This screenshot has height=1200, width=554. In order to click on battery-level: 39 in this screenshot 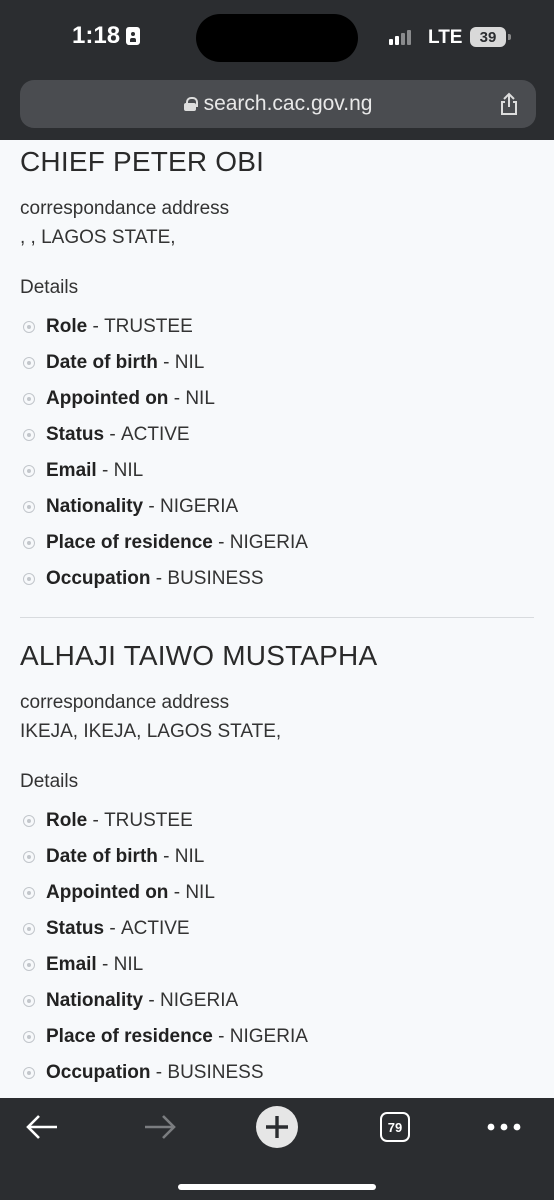, I will do `click(488, 37)`.